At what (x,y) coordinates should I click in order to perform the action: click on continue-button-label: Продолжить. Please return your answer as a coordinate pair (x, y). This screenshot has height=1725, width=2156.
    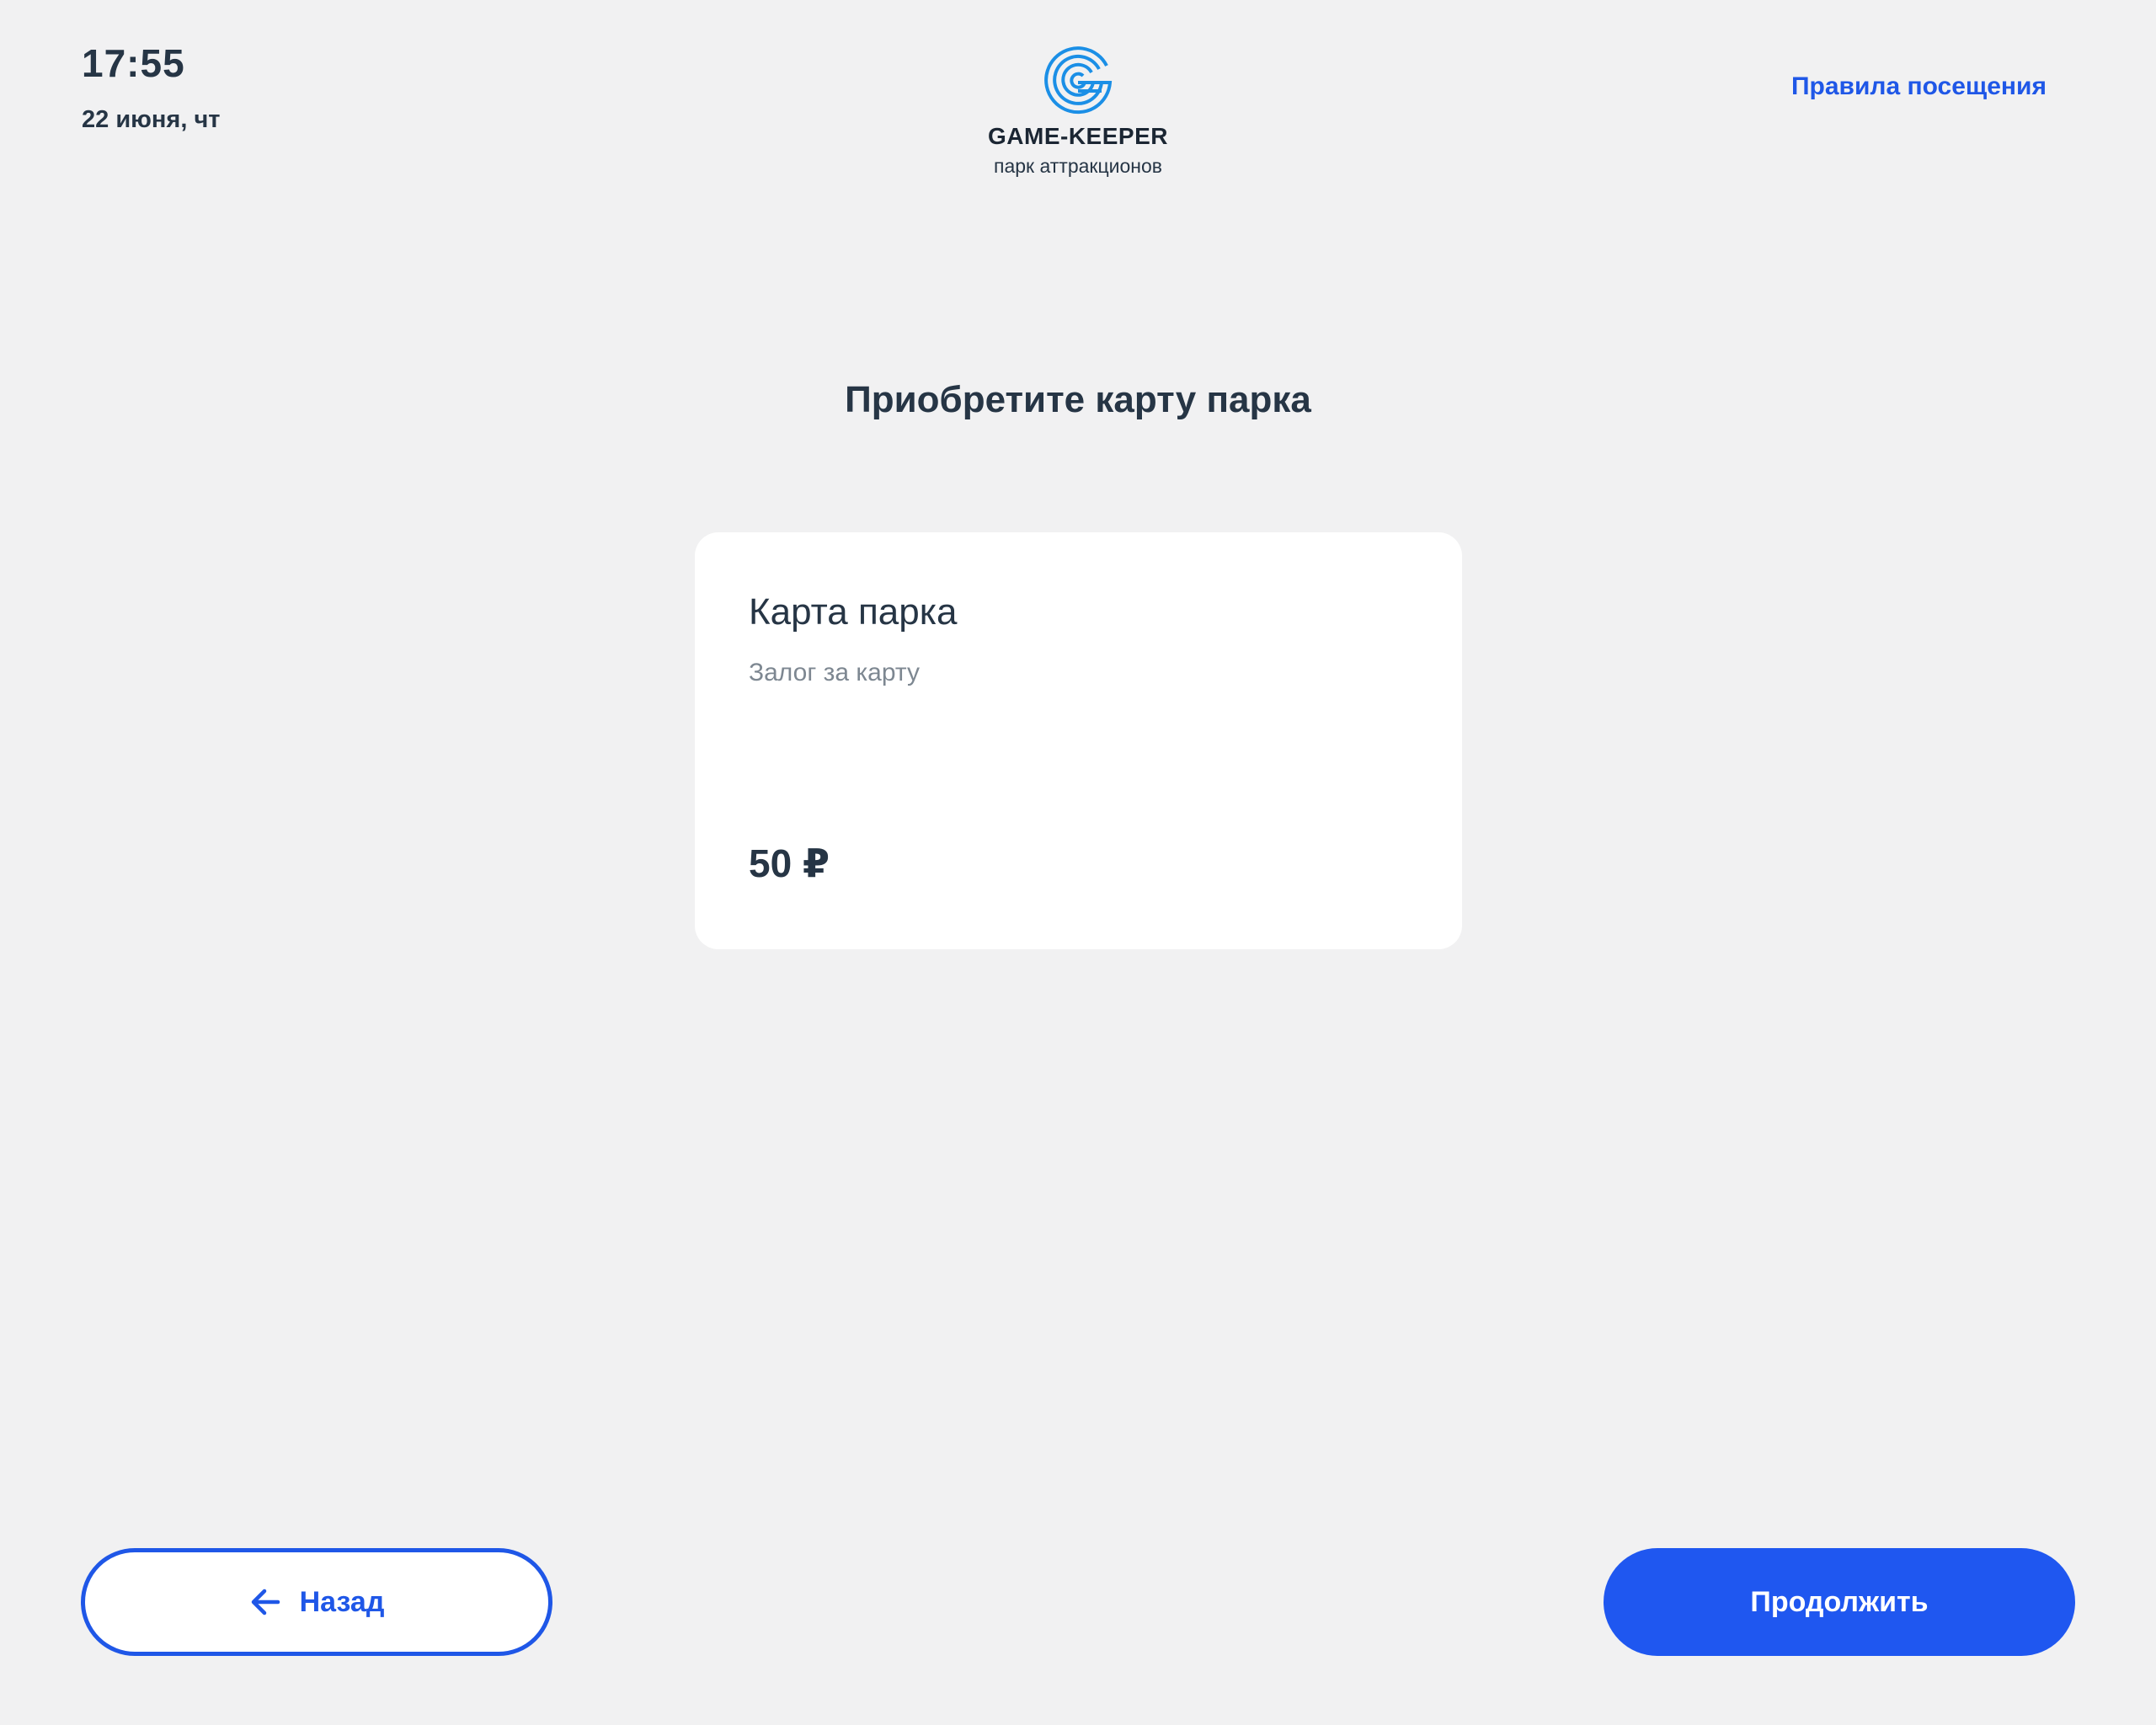
    Looking at the image, I should click on (1839, 1601).